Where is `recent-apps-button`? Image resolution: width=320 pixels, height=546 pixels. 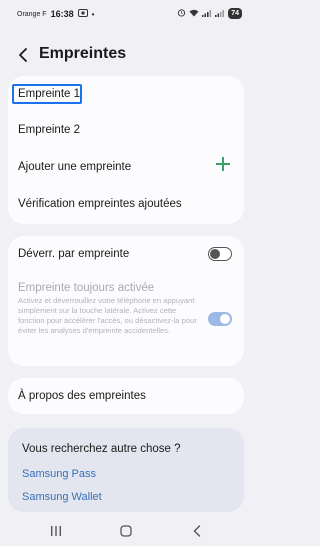 recent-apps-button is located at coordinates (56, 533).